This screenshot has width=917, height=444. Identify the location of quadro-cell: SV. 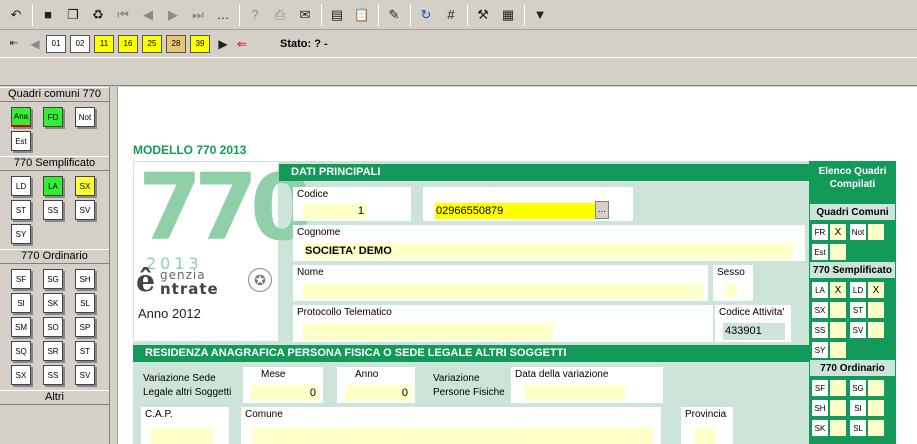
(858, 330).